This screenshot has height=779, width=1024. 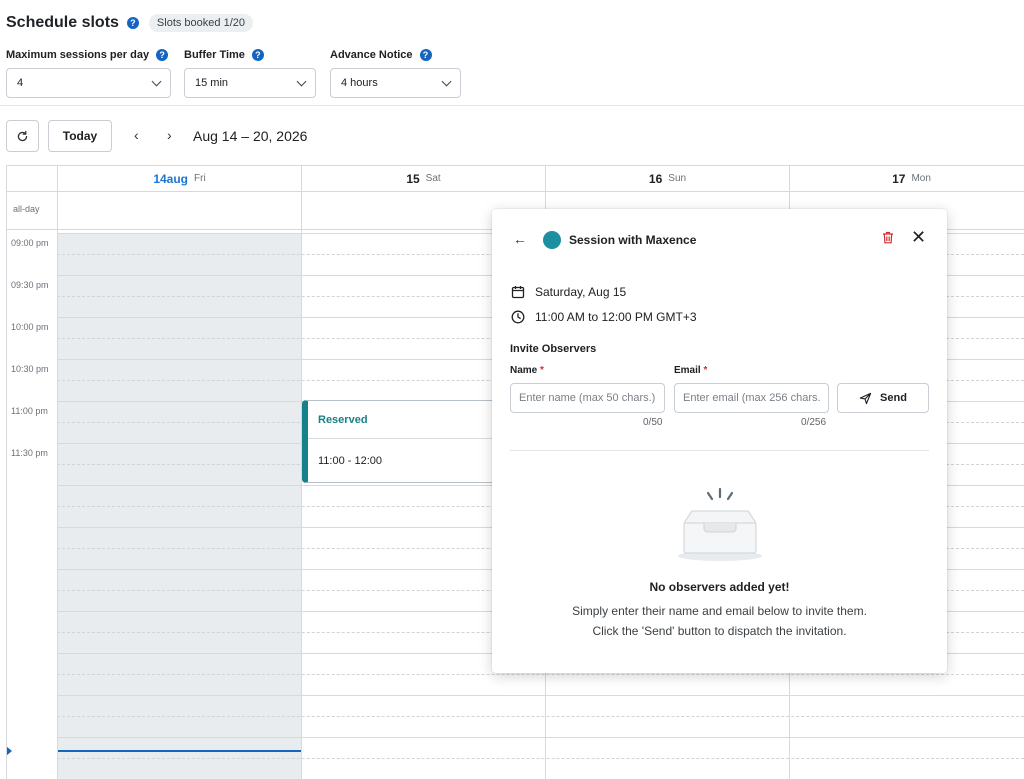 I want to click on refresh-button, so click(x=22, y=136).